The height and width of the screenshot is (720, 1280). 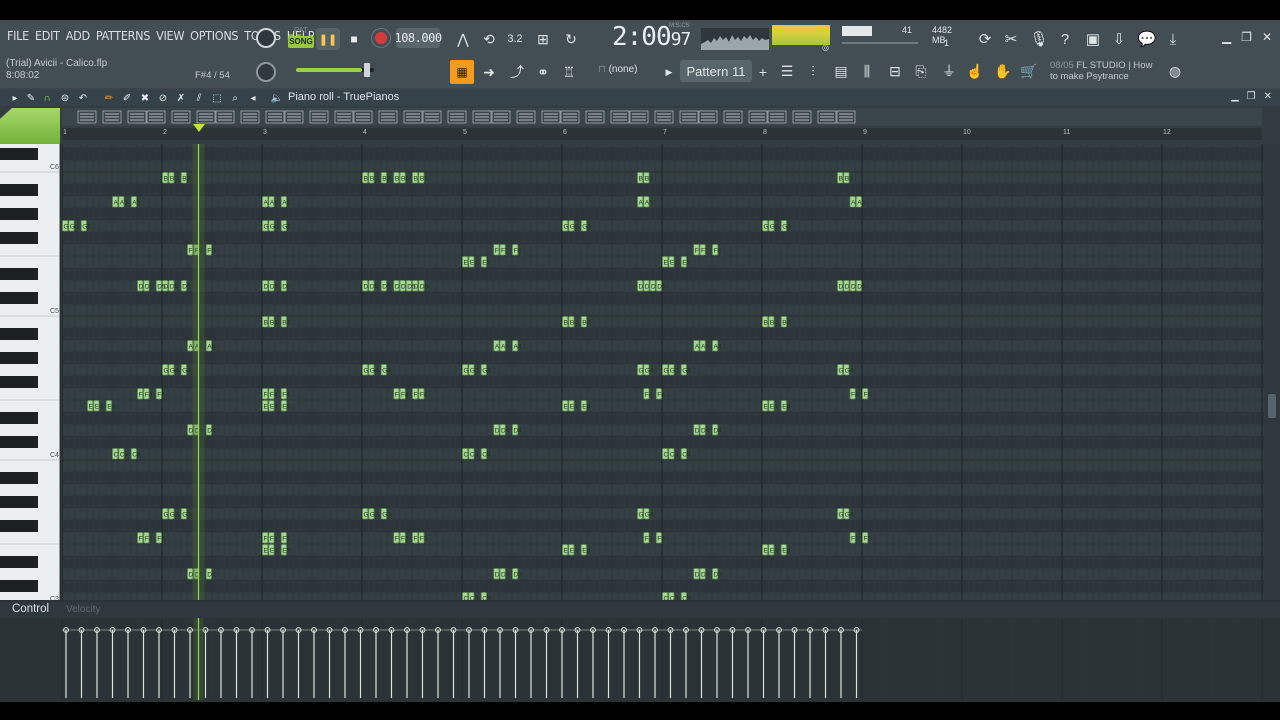 I want to click on menu-patterns: PATTERNS, so click(x=123, y=35).